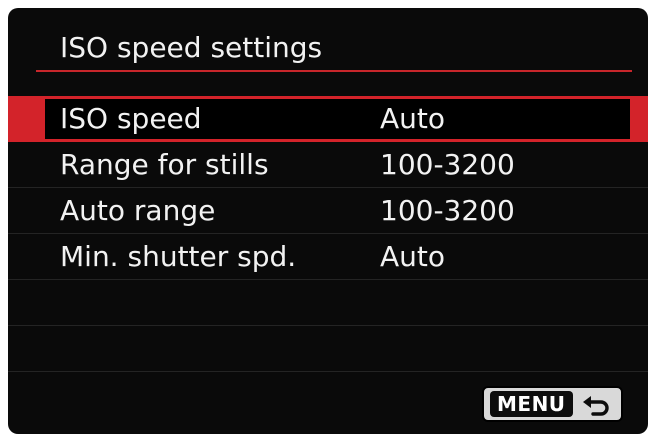 The height and width of the screenshot is (442, 656). Describe the element at coordinates (178, 256) in the screenshot. I see `menu-item-label: Min. shutter spd.` at that location.